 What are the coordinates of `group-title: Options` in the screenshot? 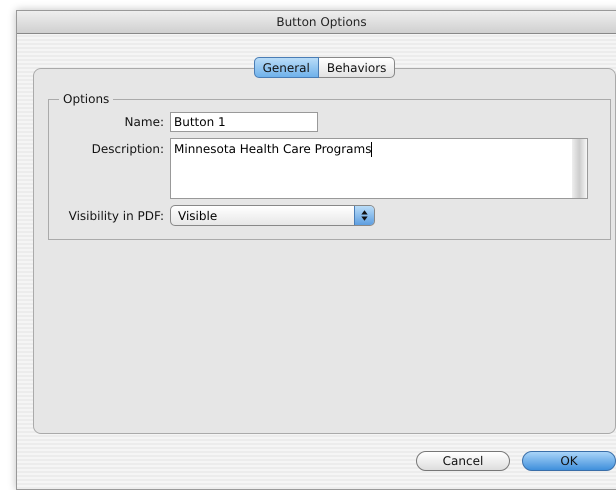 It's located at (86, 99).